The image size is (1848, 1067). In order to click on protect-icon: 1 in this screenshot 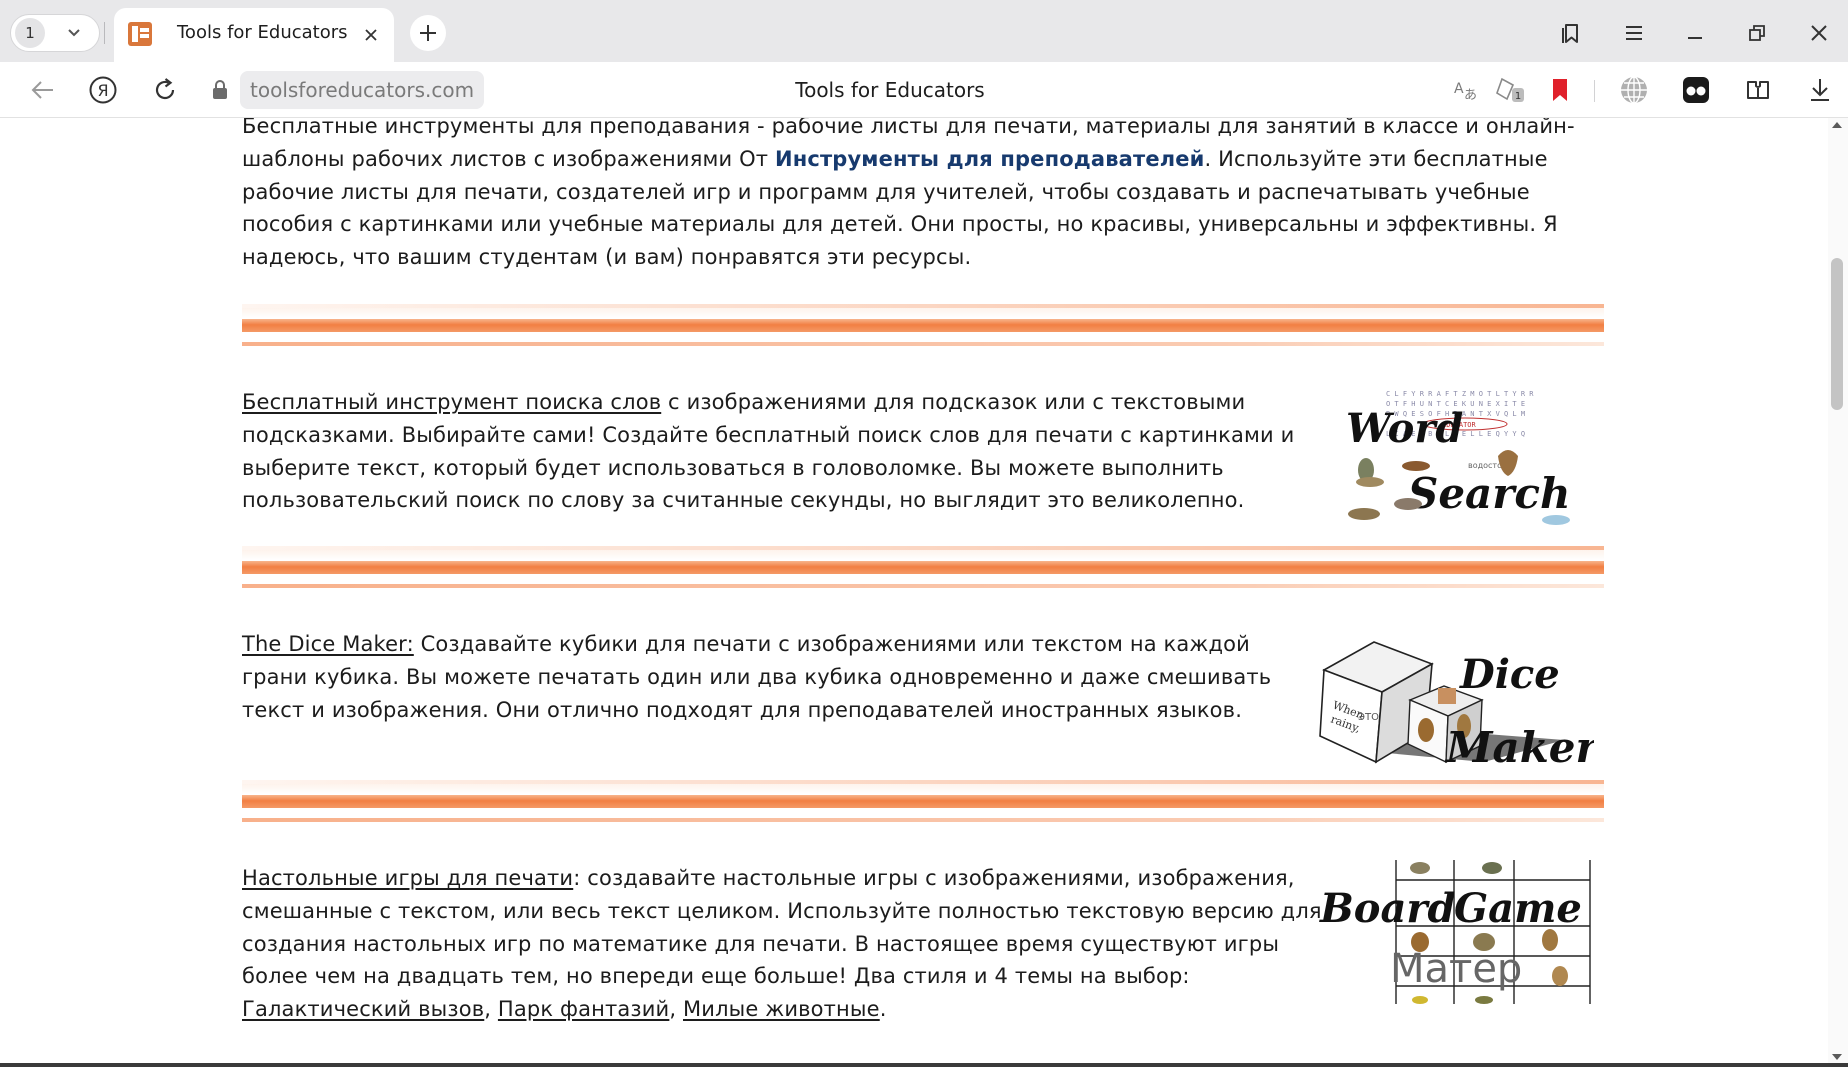, I will do `click(1510, 90)`.